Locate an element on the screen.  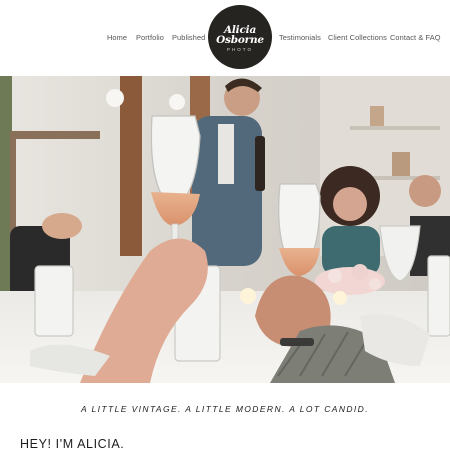
site-logo: Alicia Osborne PHOTO is located at coordinates (240, 37).